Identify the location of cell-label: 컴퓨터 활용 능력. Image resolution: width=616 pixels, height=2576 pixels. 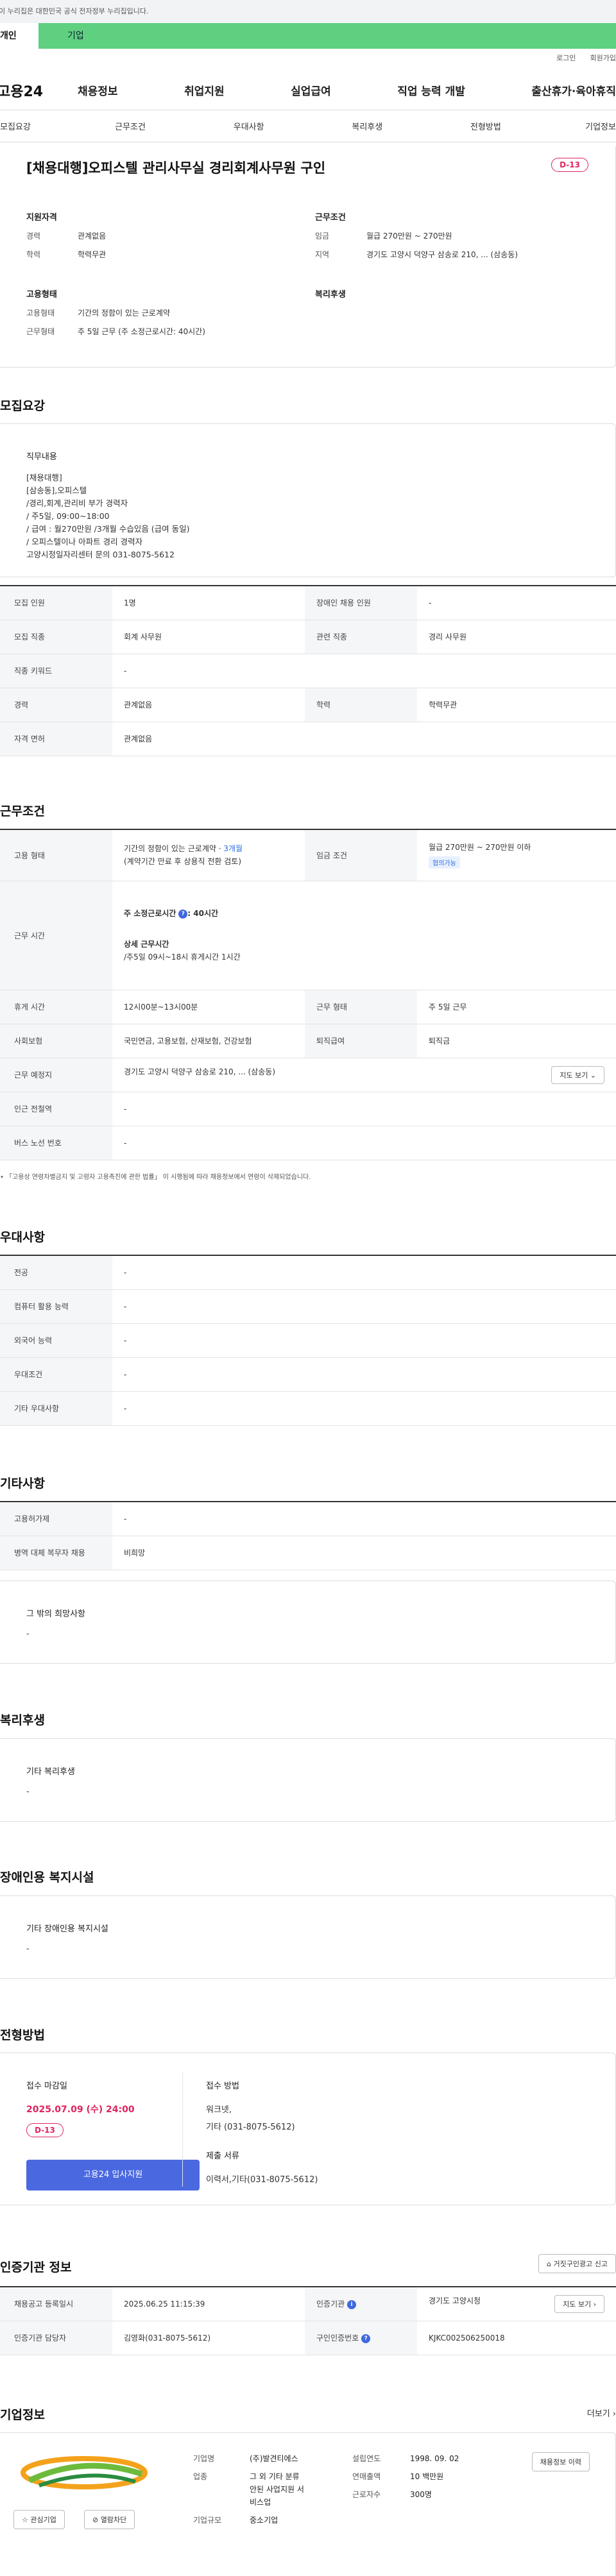
(56, 1306).